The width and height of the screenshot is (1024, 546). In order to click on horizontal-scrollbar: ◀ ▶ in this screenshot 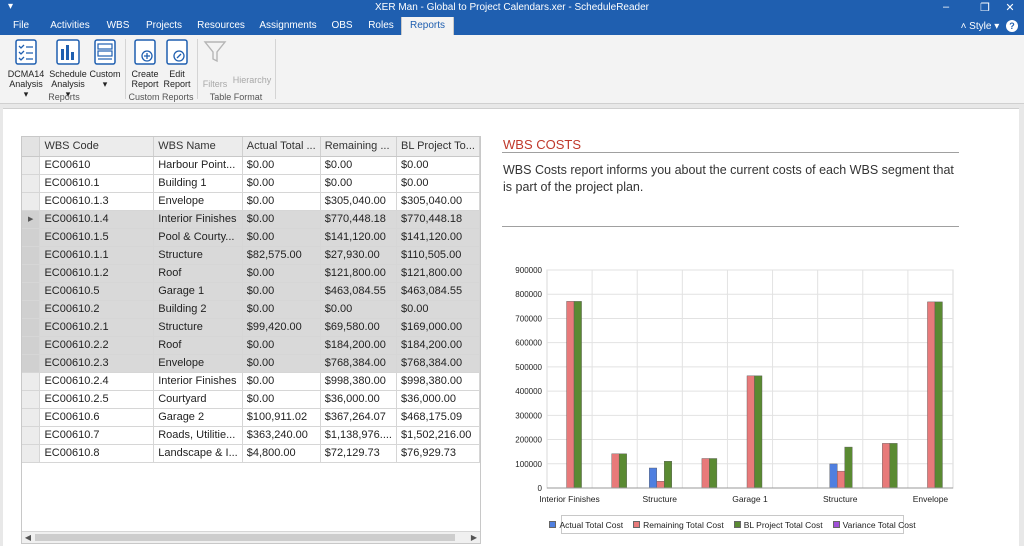, I will do `click(251, 537)`.